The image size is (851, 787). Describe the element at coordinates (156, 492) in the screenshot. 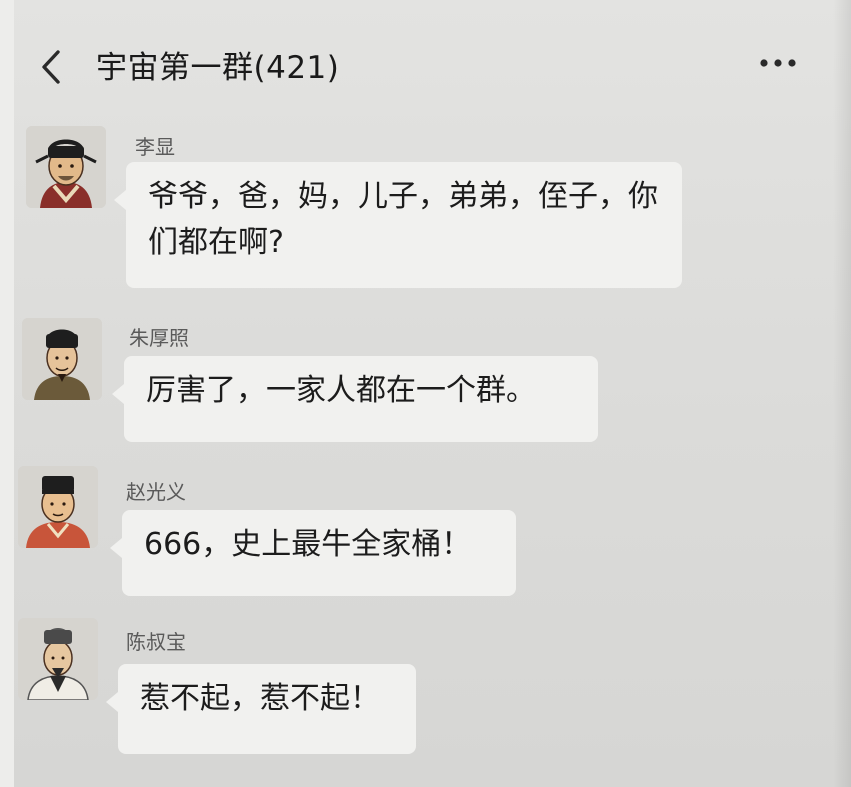

I see `sender-name: 赵光义` at that location.